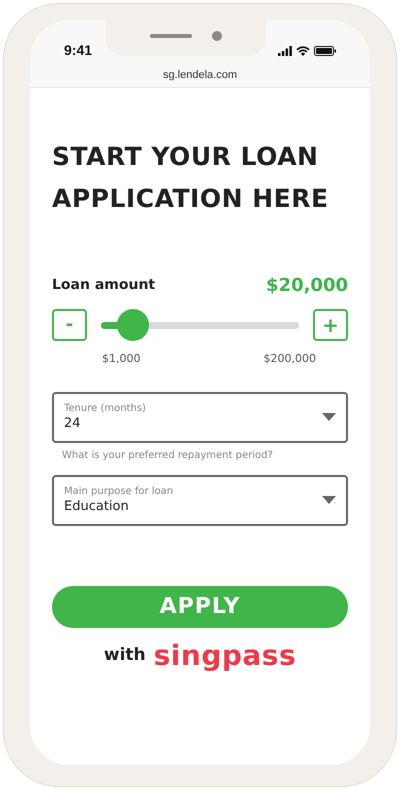 This screenshot has width=400, height=790. Describe the element at coordinates (307, 286) in the screenshot. I see `loan-amount-value: $20,000` at that location.